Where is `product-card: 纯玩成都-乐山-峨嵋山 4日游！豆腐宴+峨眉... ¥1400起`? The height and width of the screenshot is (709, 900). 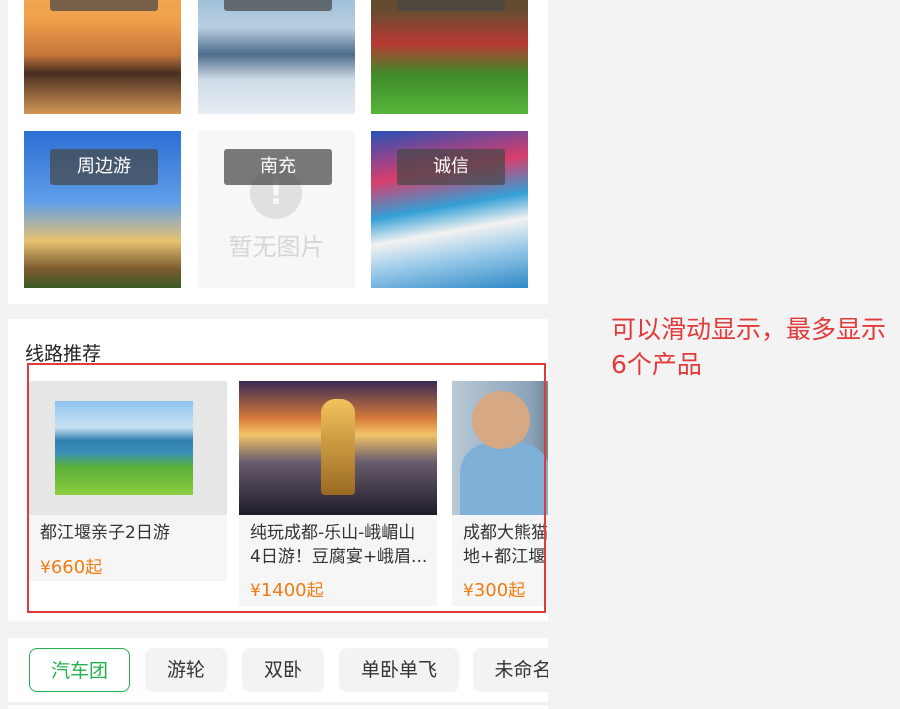
product-card: 纯玩成都-乐山-峨嵋山 4日游！豆腐宴+峨眉... ¥1400起 is located at coordinates (338, 493).